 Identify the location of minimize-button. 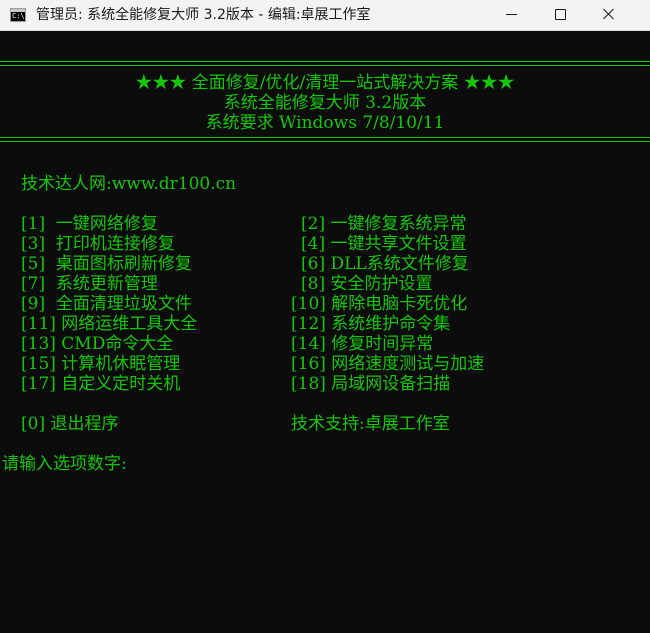
(512, 15).